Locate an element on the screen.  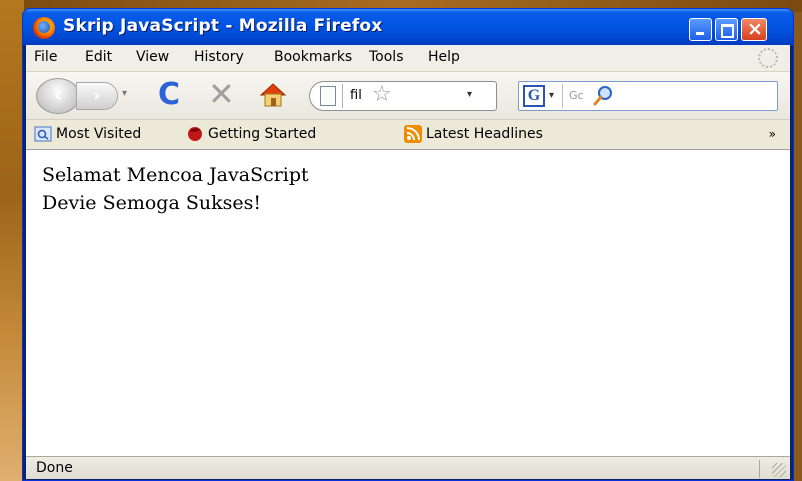
menu-edit: Edit is located at coordinates (98, 57).